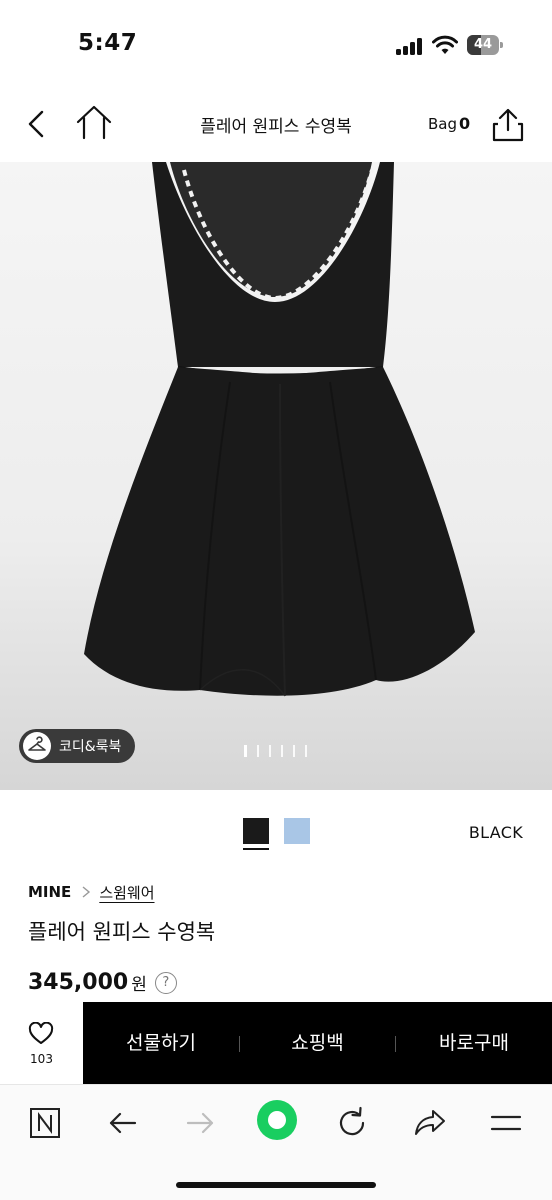  I want to click on bag-button: Bag 0, so click(449, 123).